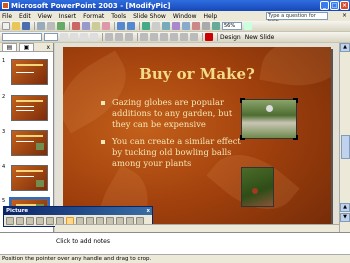  What do you see at coordinates (211, 16) in the screenshot?
I see `menu-help: Help` at bounding box center [211, 16].